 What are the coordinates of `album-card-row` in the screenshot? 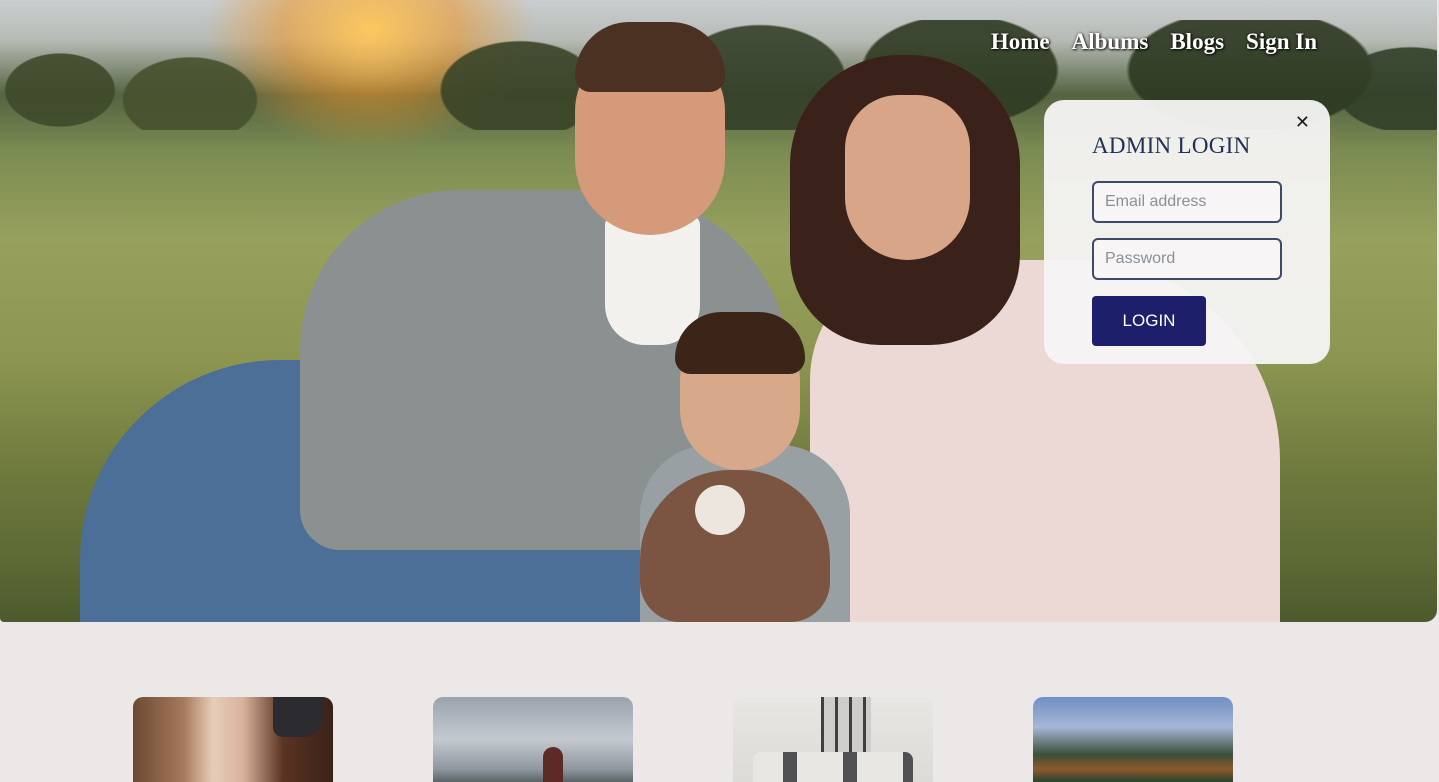 It's located at (683, 739).